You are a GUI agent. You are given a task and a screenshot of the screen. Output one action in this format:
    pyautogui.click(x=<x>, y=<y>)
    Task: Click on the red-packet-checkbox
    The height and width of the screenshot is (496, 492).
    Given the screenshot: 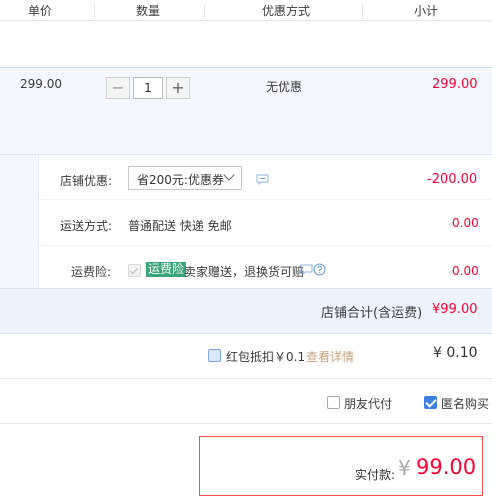 What is the action you would take?
    pyautogui.click(x=214, y=355)
    